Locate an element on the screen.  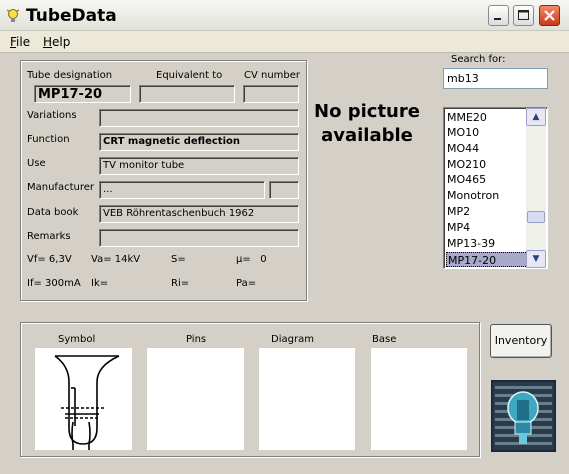
list-item: Monotron is located at coordinates (488, 195).